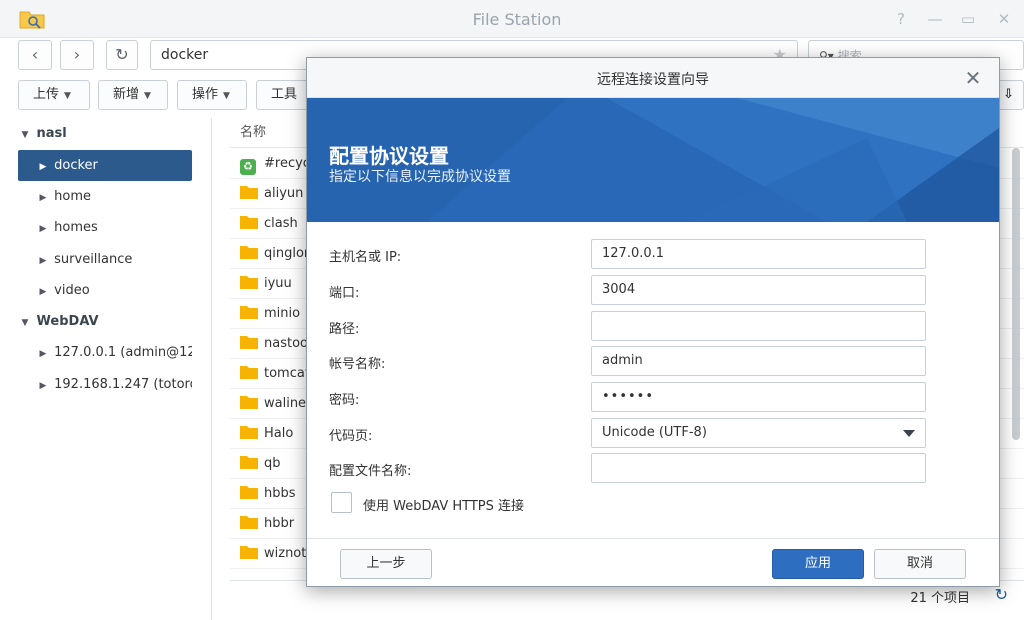 Image resolution: width=1024 pixels, height=620 pixels. What do you see at coordinates (370, 471) in the screenshot?
I see `config-name-label: 配置文件名称:` at bounding box center [370, 471].